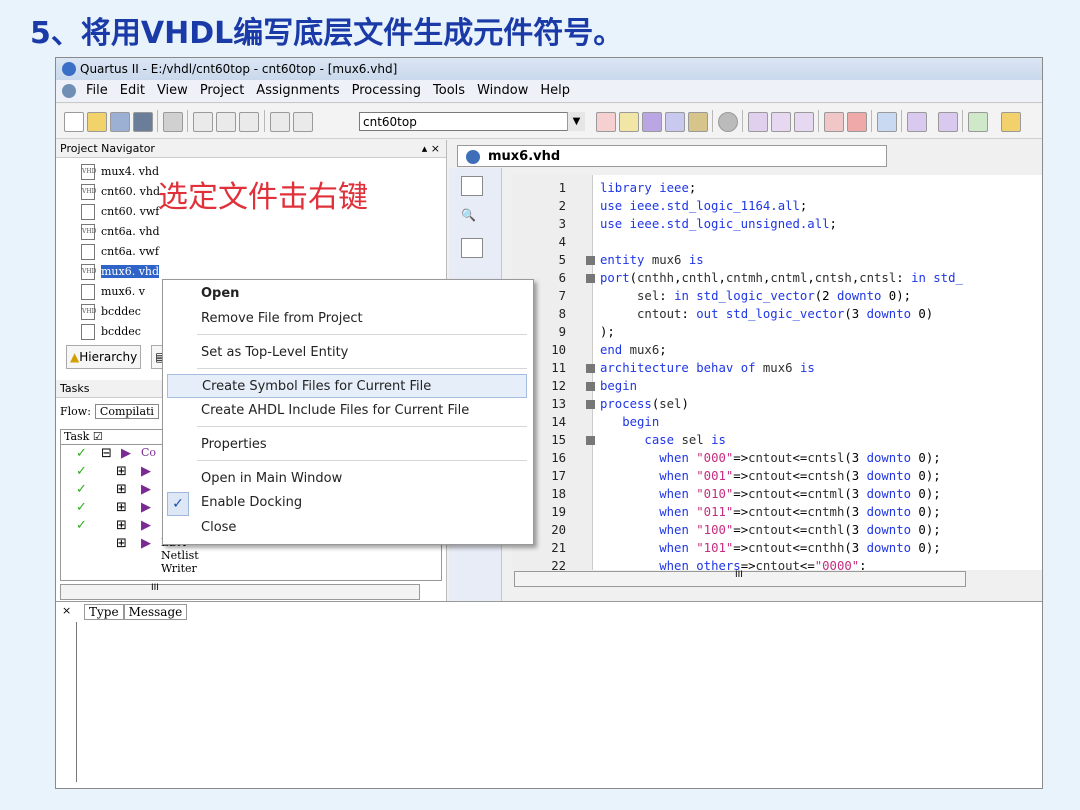  What do you see at coordinates (111, 332) in the screenshot?
I see `file-item: bcddec` at bounding box center [111, 332].